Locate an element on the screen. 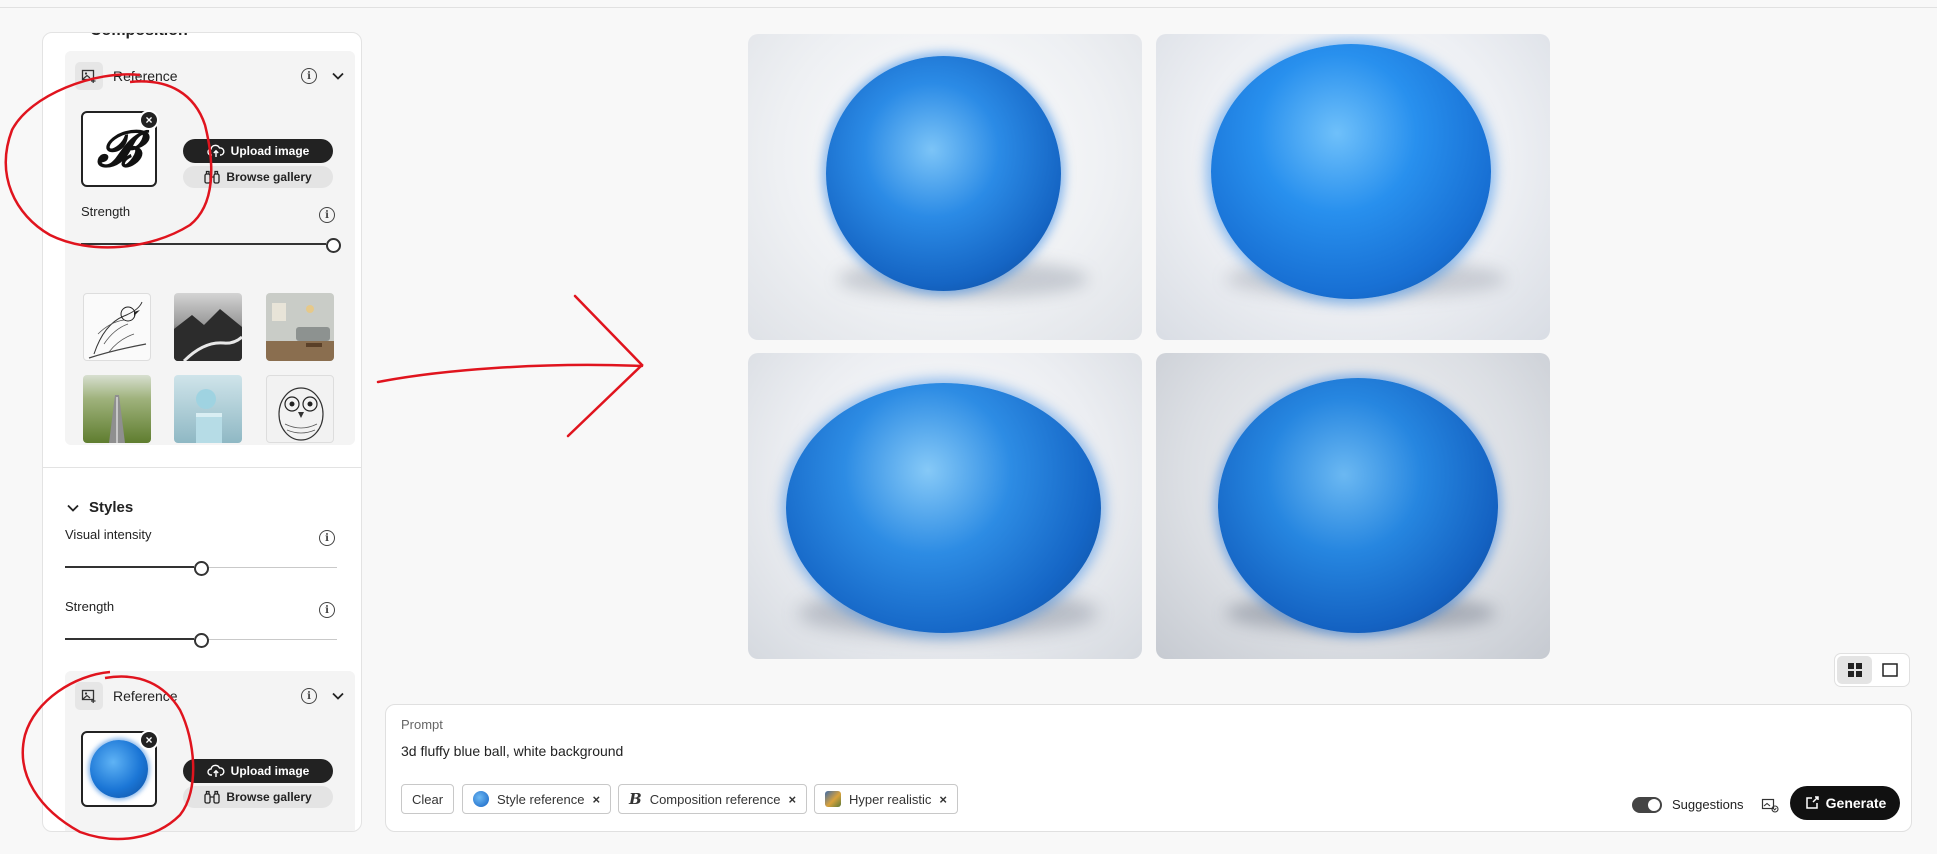 This screenshot has width=1937, height=854. chip-composition-reference: B Composition reference × is located at coordinates (713, 799).